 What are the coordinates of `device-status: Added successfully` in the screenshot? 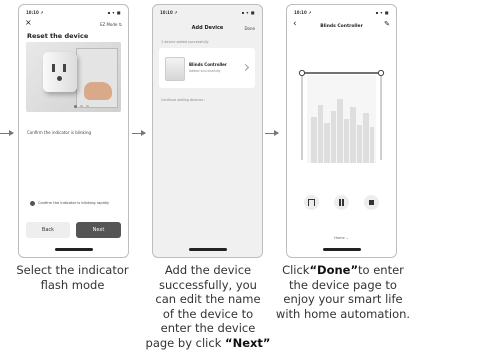 It's located at (205, 71).